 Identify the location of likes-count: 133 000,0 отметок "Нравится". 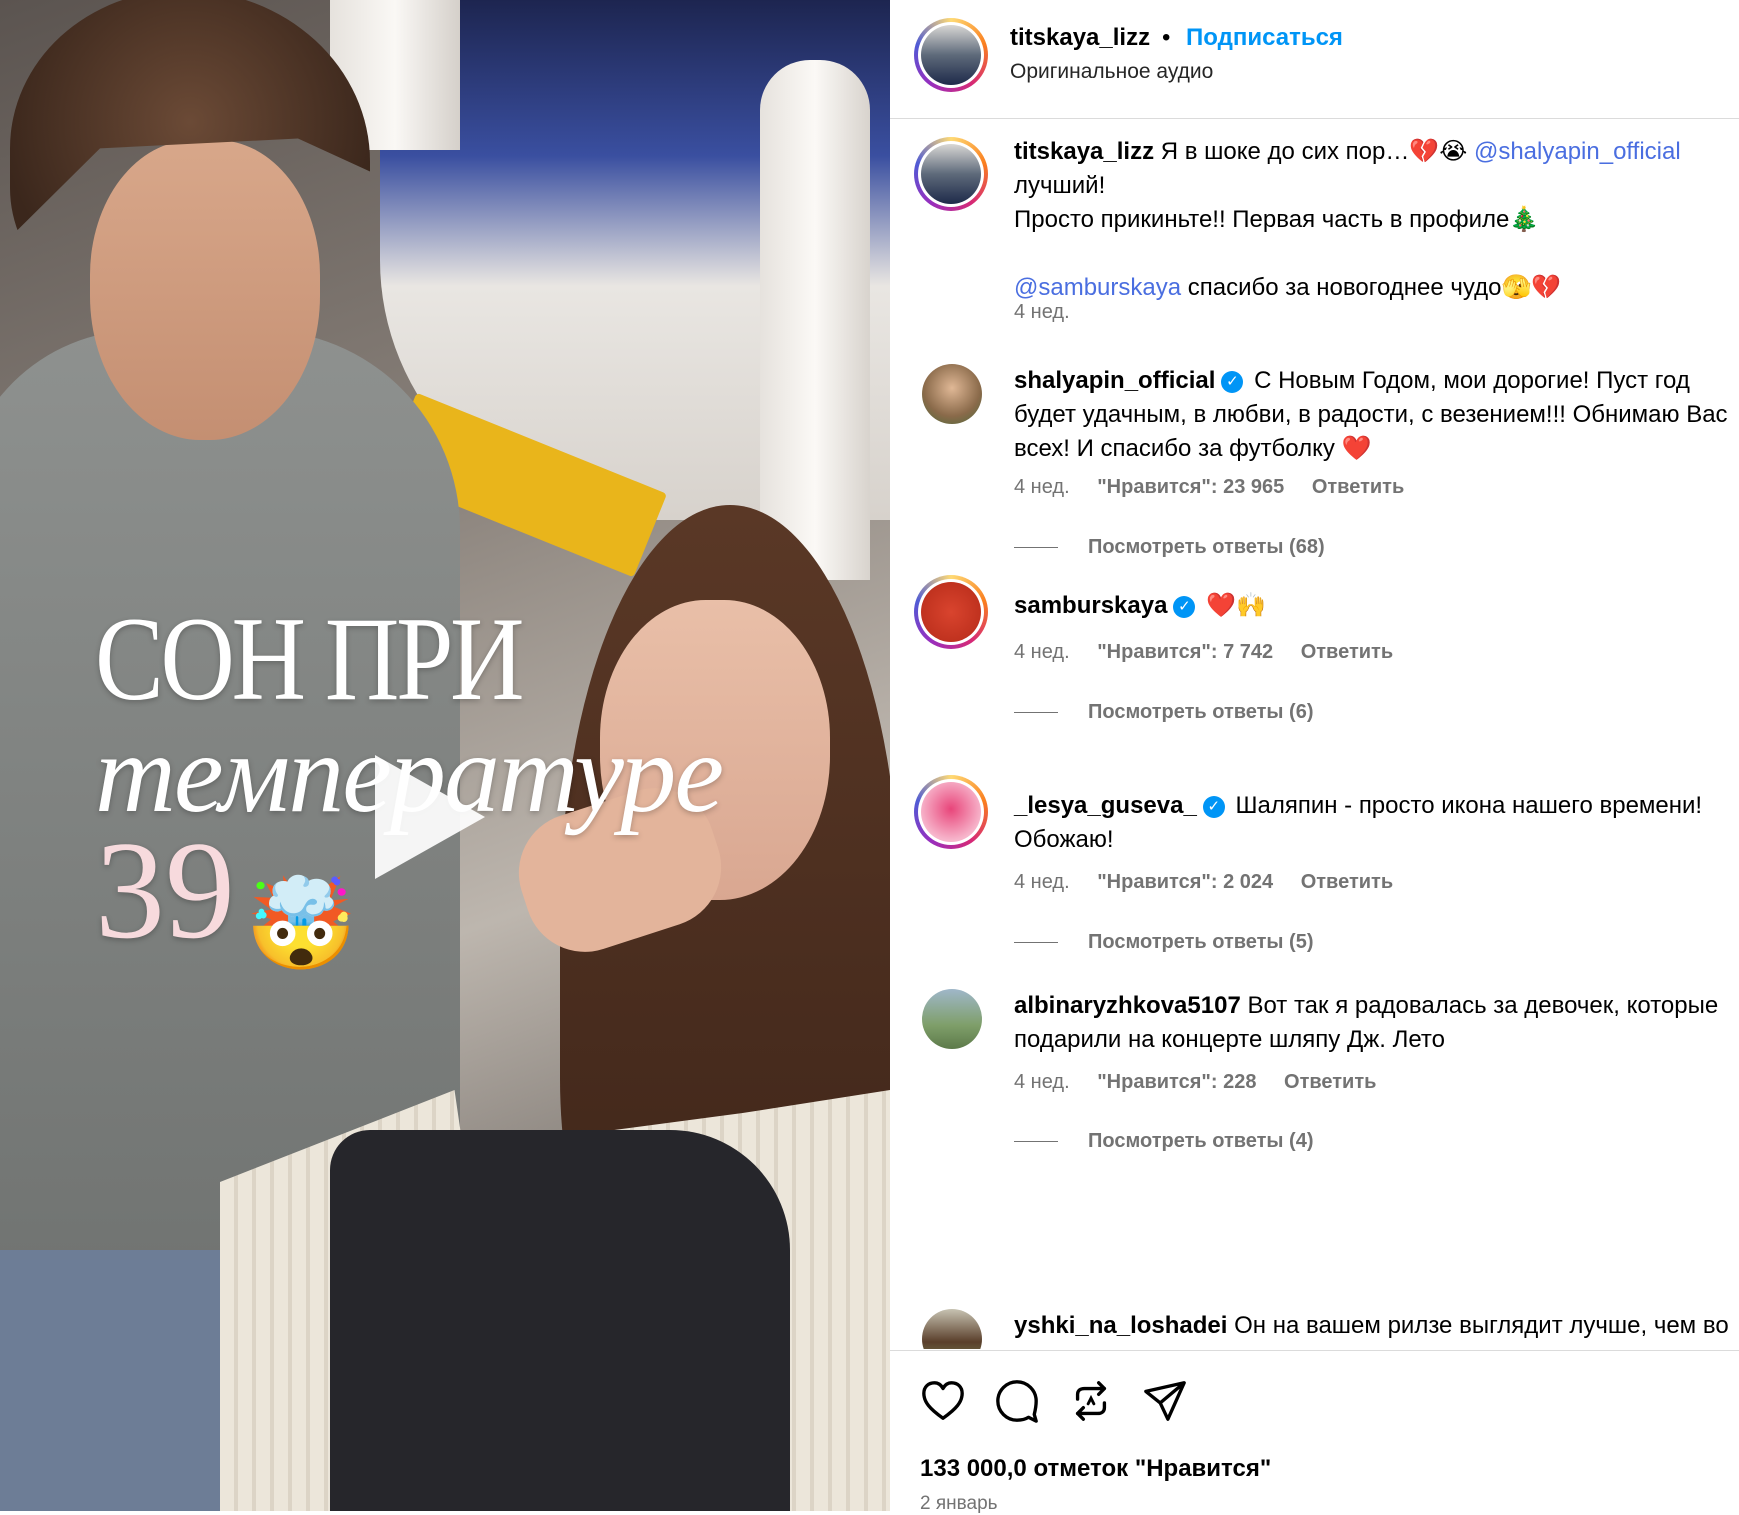
(1095, 1469).